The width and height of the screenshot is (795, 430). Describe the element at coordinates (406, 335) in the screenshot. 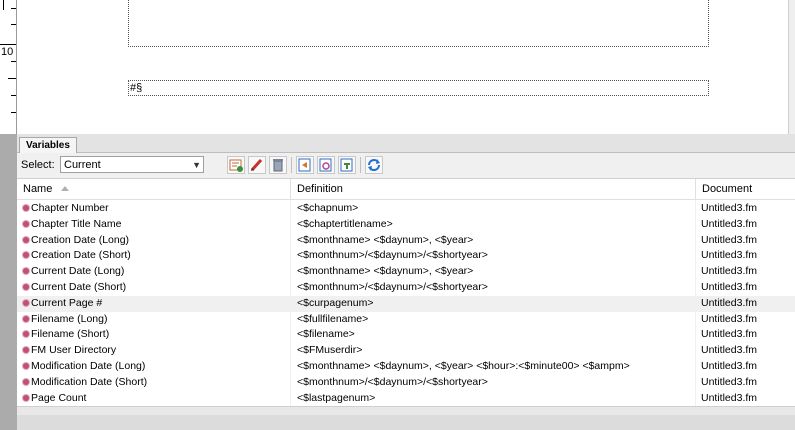

I see `table-row: Filename (Short) <$filename> Untitled3.fm` at that location.